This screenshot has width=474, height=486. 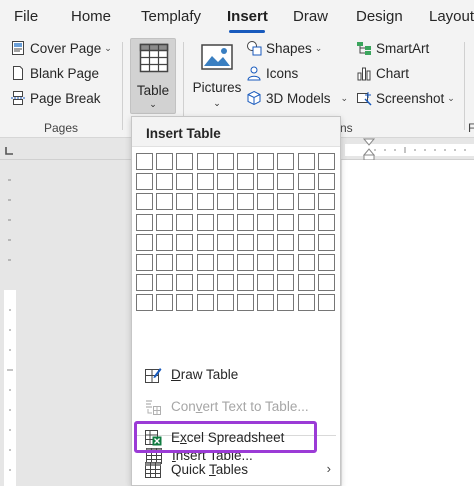 What do you see at coordinates (236, 470) in the screenshot?
I see `menu-item-quick-tables: Quick Tables ›` at bounding box center [236, 470].